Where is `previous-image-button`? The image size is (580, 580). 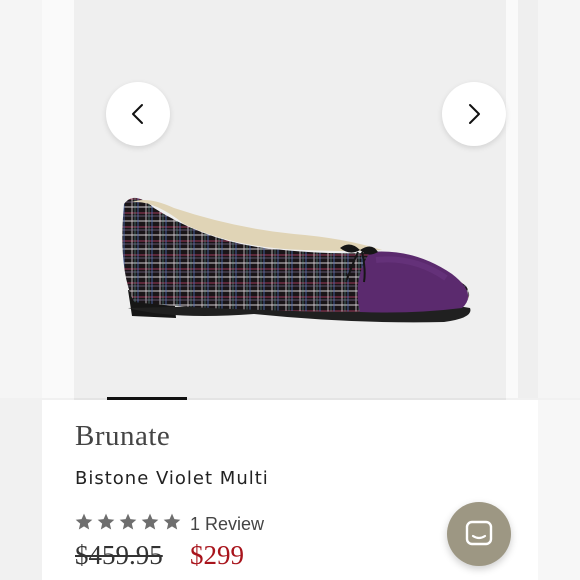
previous-image-button is located at coordinates (138, 114).